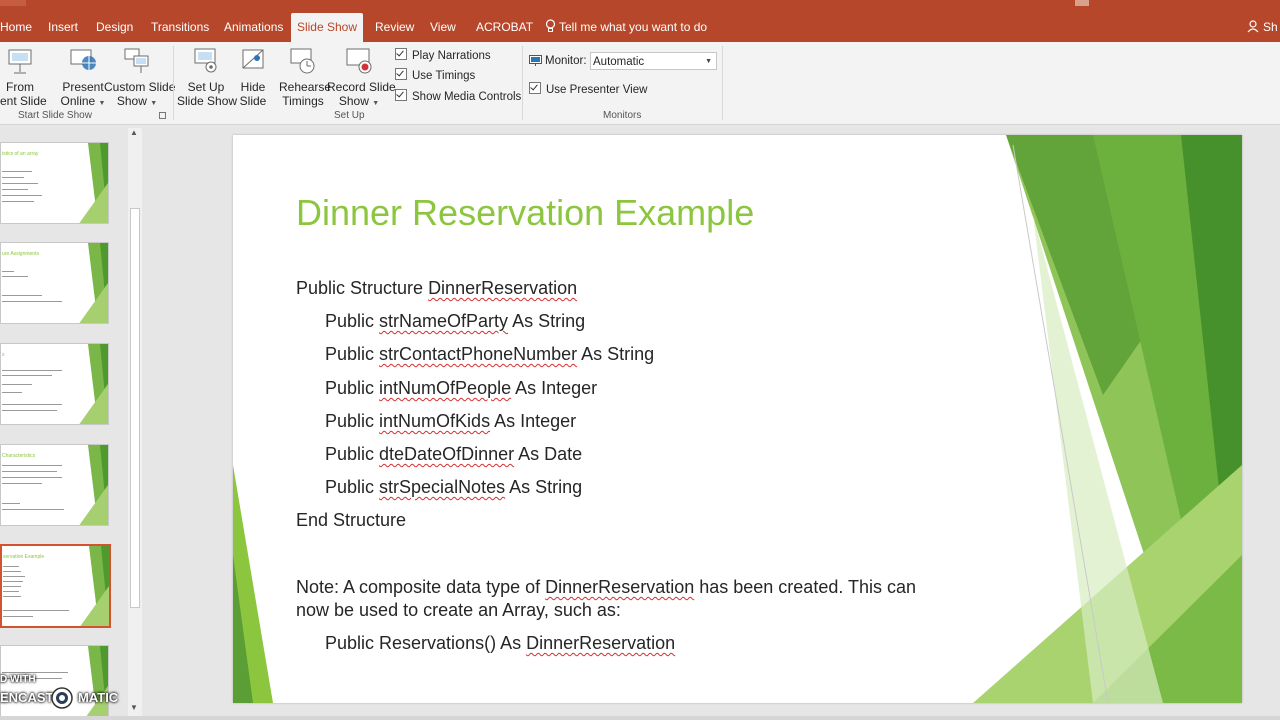  I want to click on group-label-set-up: Set Up, so click(349, 115).